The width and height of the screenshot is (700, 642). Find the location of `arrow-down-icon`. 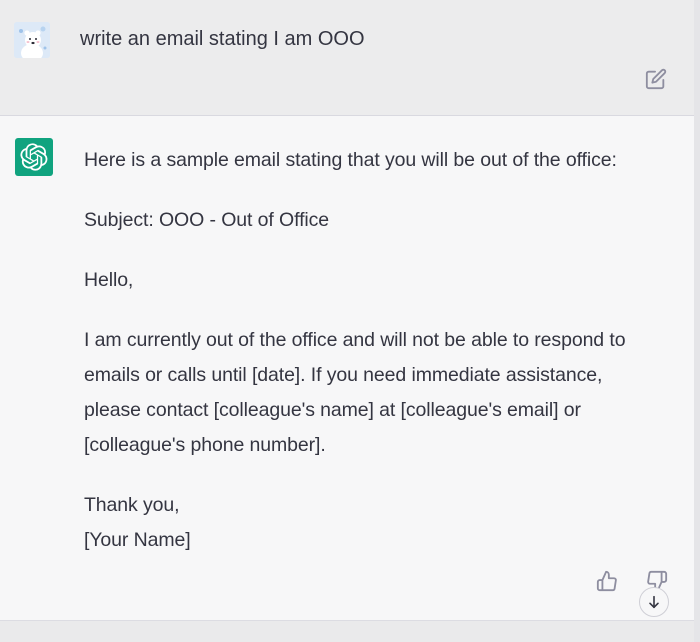

arrow-down-icon is located at coordinates (654, 602).